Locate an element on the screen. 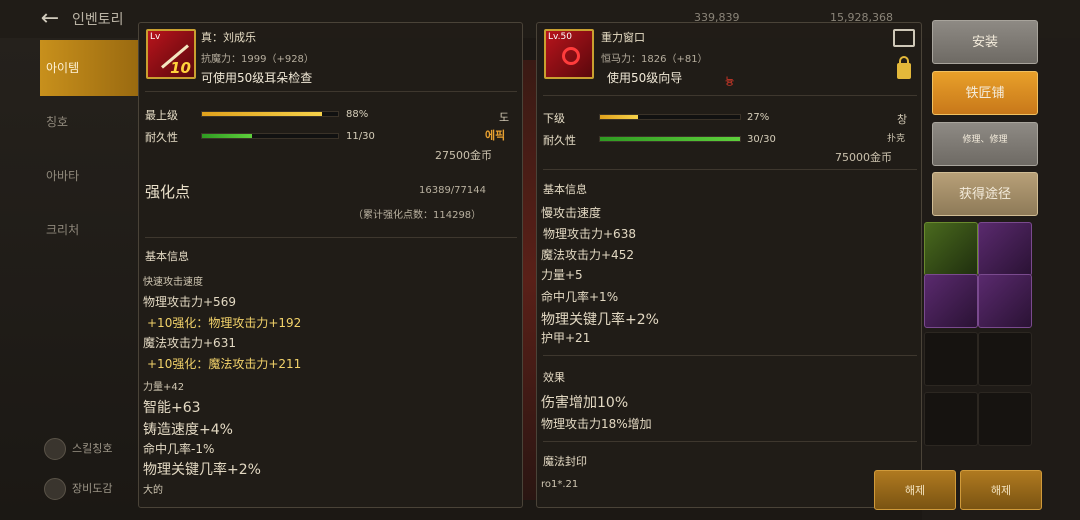  tab-creature: 크리처 is located at coordinates (89, 230).